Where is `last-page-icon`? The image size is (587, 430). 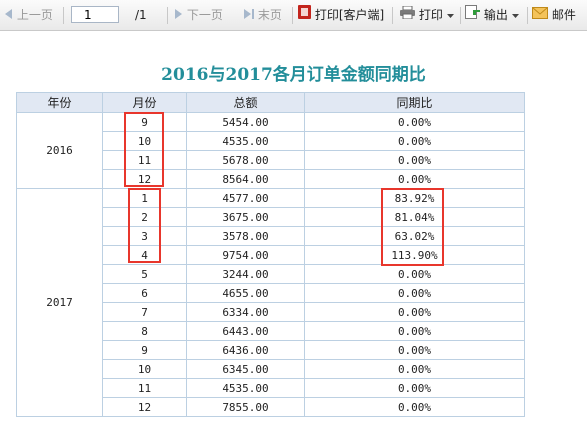 last-page-icon is located at coordinates (249, 15).